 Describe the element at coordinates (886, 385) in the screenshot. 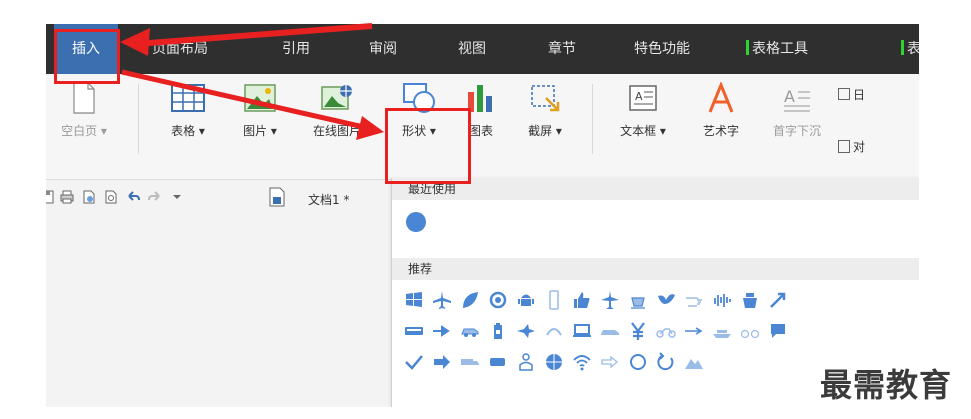

I see `watermark-text: 最需教育` at that location.